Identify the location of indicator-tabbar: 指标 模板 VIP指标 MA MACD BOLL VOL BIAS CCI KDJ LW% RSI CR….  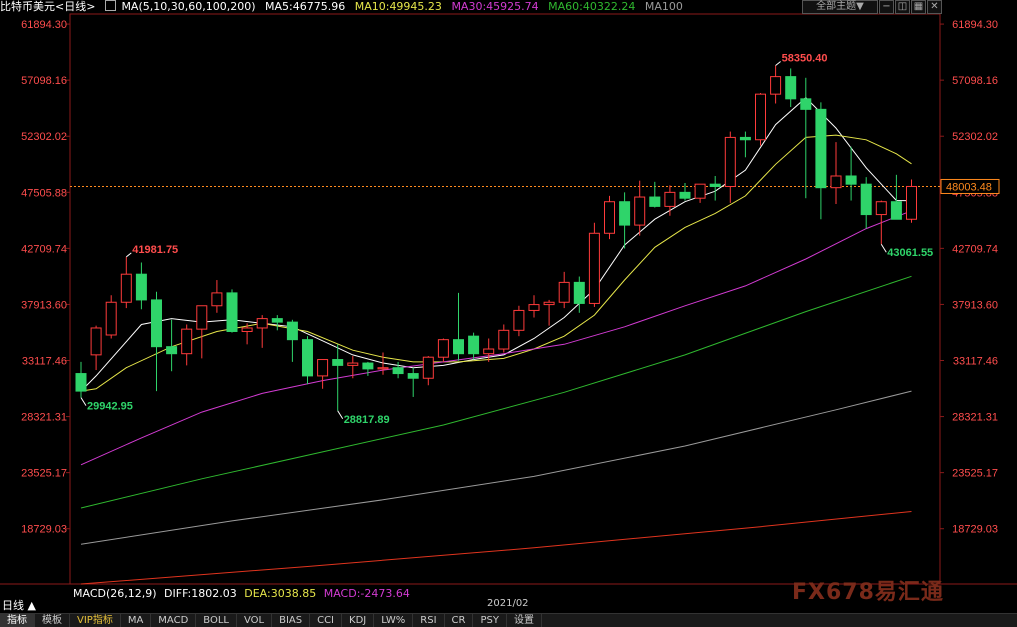
(508, 620).